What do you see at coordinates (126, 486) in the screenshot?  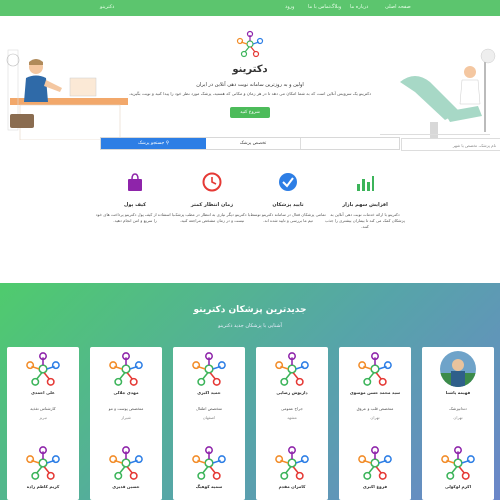 I see `doctor-name: حسین قدیری` at bounding box center [126, 486].